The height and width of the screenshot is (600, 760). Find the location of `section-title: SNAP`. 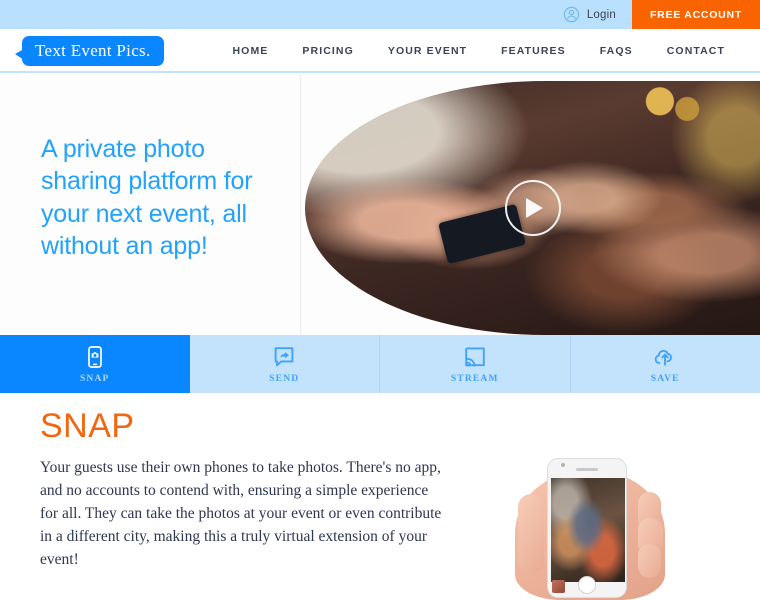

section-title: SNAP is located at coordinates (87, 426).